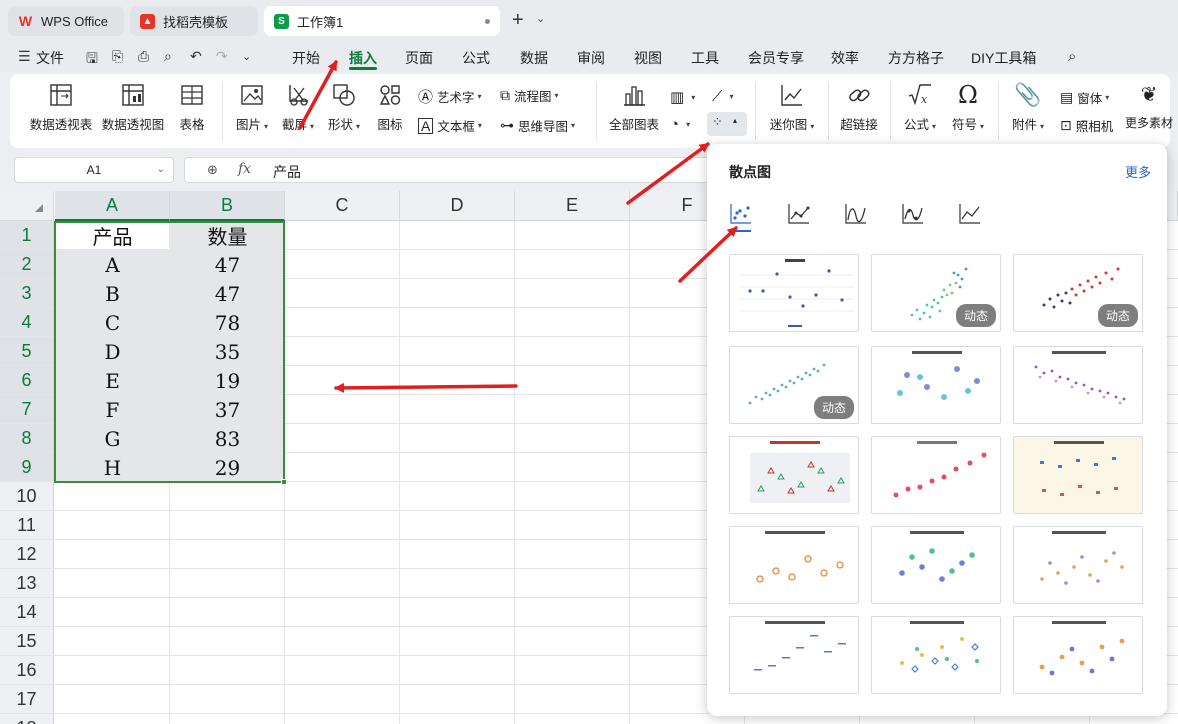 Image resolution: width=1178 pixels, height=724 pixels. Describe the element at coordinates (518, 20) in the screenshot. I see `new-tab-icon: +` at that location.